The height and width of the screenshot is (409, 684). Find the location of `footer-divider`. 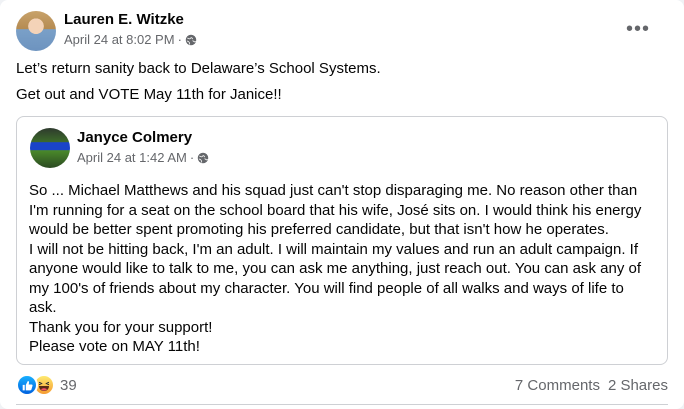

footer-divider is located at coordinates (342, 404).